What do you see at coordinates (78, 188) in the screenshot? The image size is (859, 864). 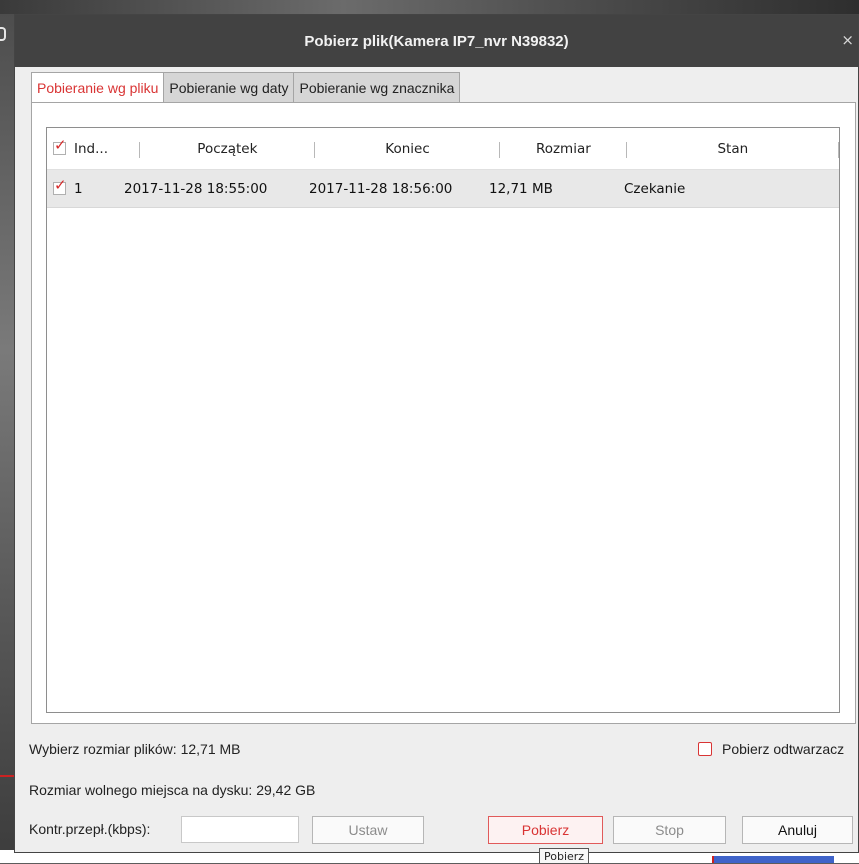 I see `row-index: 1` at bounding box center [78, 188].